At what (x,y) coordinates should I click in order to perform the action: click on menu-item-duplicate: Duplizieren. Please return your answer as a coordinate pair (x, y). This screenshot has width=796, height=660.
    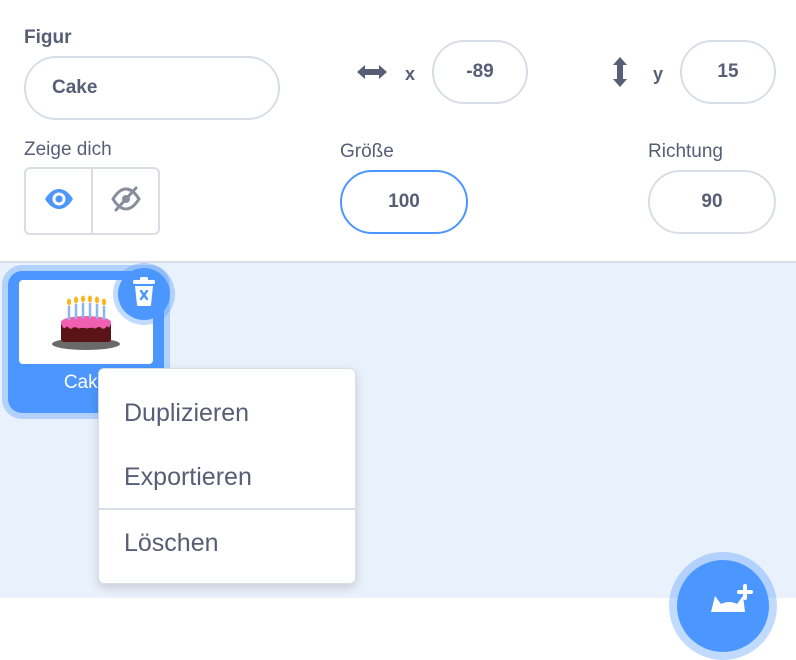
    Looking at the image, I should click on (227, 413).